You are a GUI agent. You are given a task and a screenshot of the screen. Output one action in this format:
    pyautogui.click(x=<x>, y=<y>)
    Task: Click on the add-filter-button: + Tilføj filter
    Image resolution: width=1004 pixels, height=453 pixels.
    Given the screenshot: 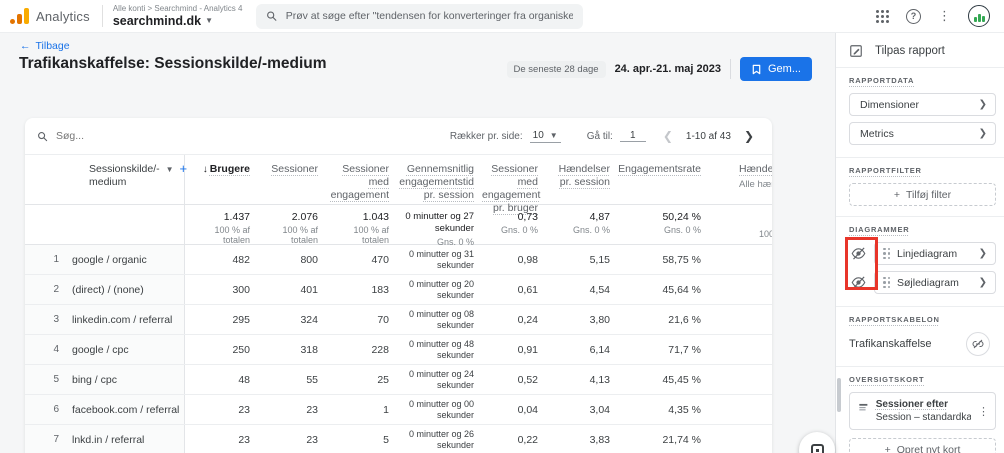 What is the action you would take?
    pyautogui.click(x=922, y=194)
    